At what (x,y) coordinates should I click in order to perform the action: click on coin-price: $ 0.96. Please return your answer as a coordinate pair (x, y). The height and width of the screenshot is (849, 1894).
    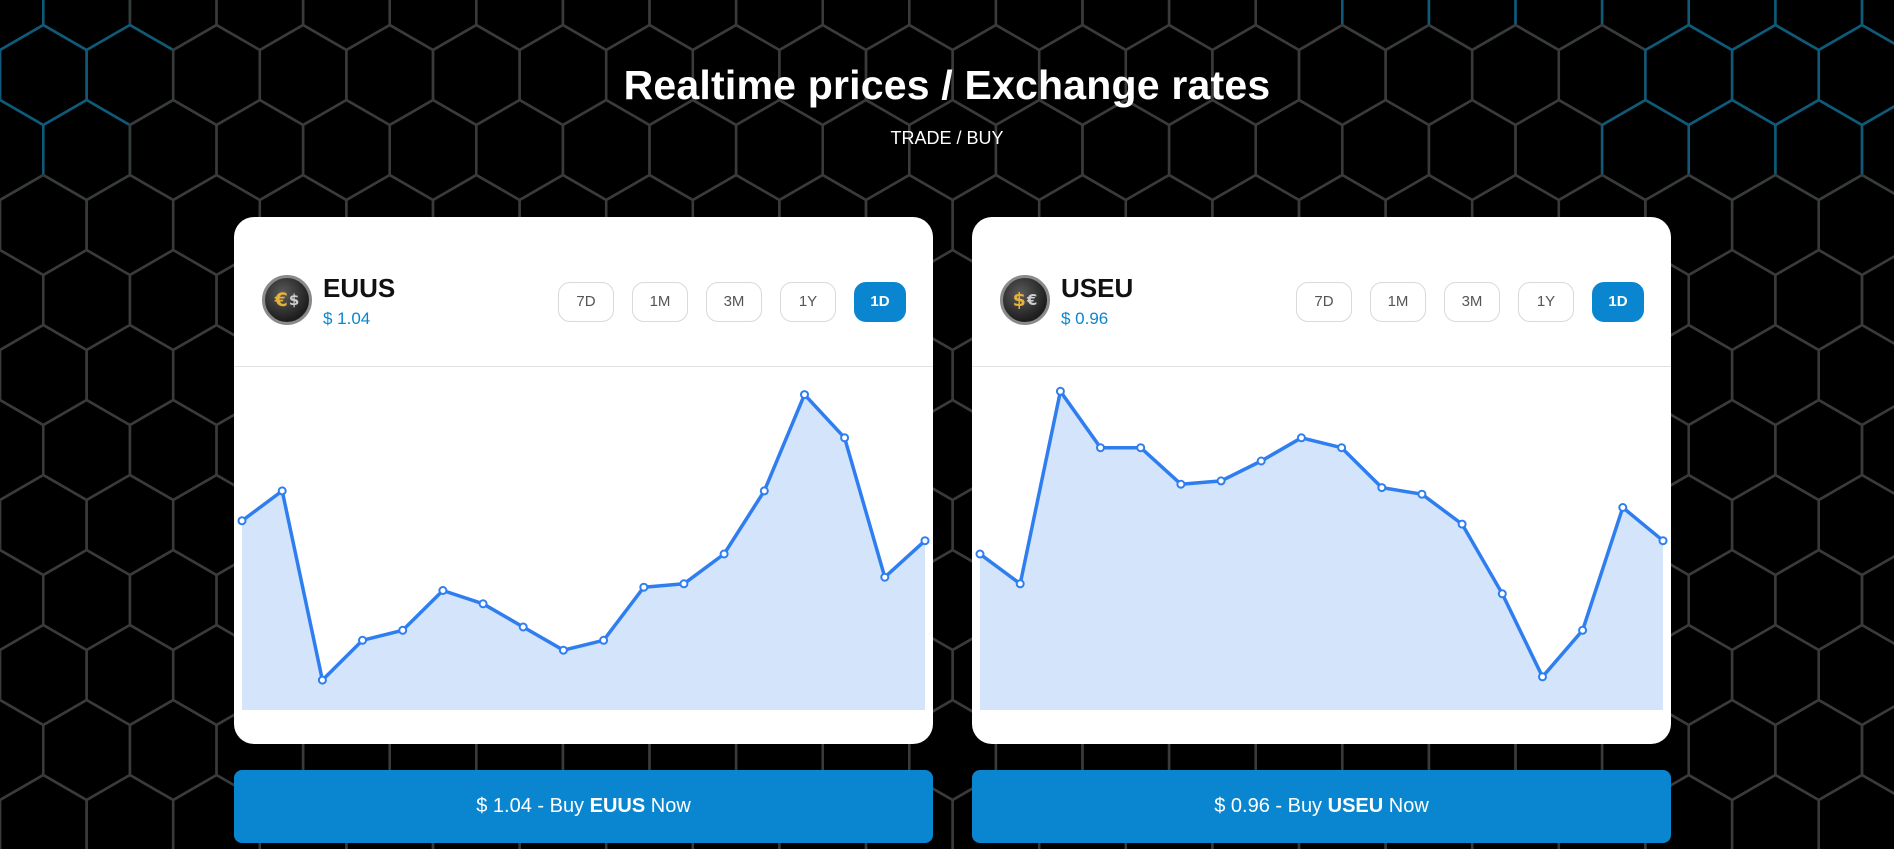
    Looking at the image, I should click on (1085, 318).